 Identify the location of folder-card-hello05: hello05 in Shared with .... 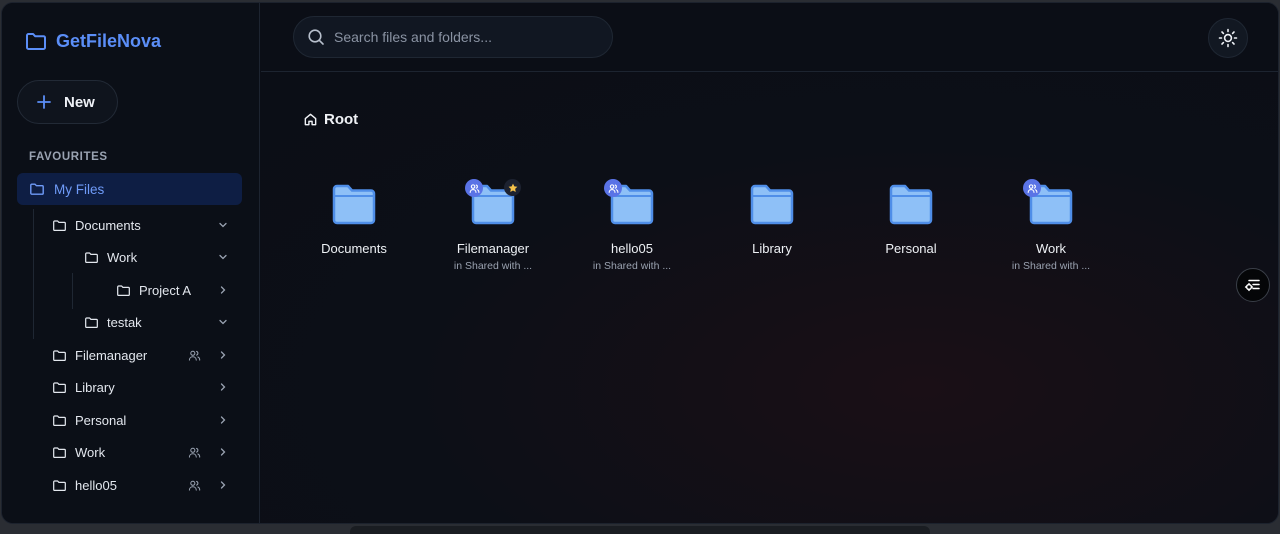
(632, 231).